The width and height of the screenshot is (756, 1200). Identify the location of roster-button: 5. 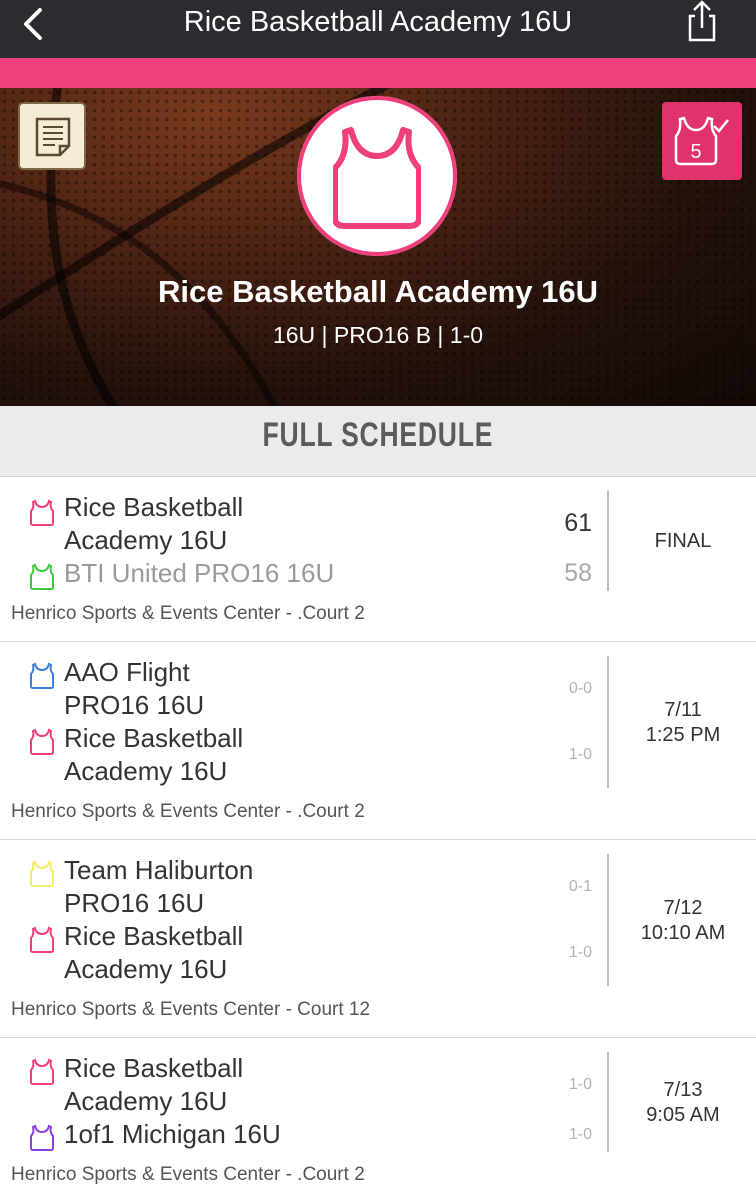
(702, 141).